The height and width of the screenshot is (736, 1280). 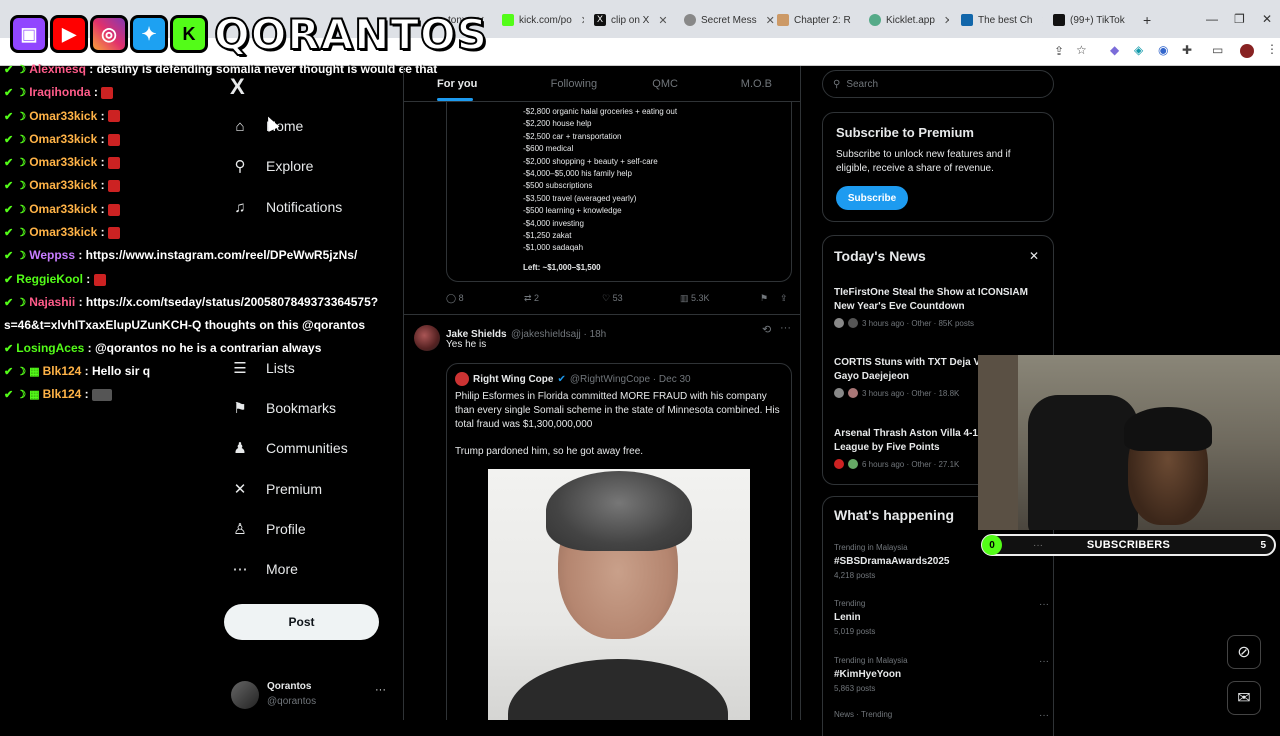 I want to click on chat-message: ✔ ☽ Omar33kick :, so click(x=205, y=116).